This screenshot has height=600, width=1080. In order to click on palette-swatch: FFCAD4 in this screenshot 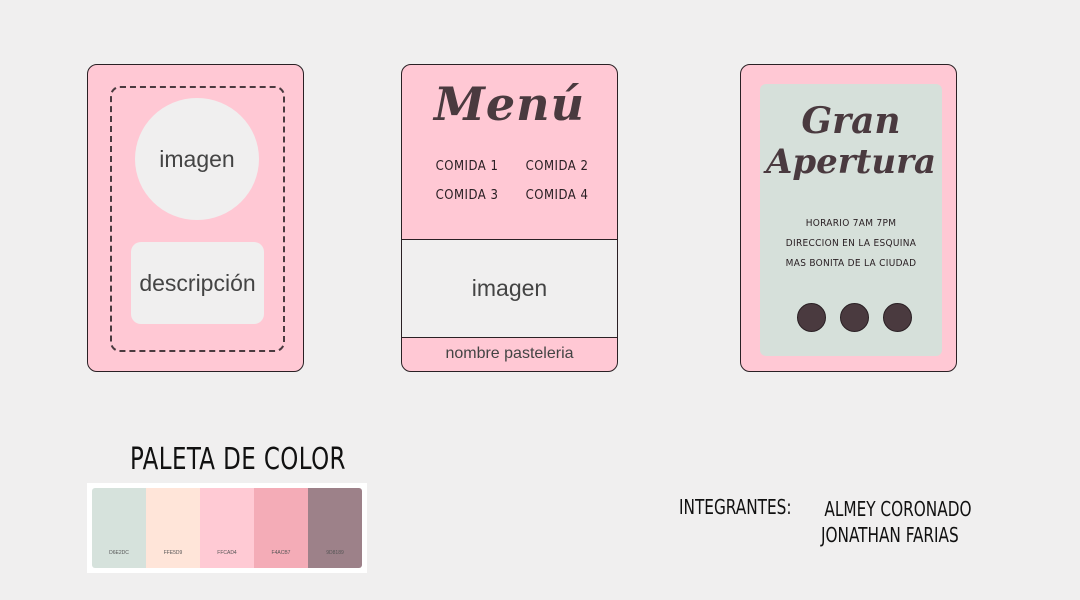, I will do `click(227, 528)`.